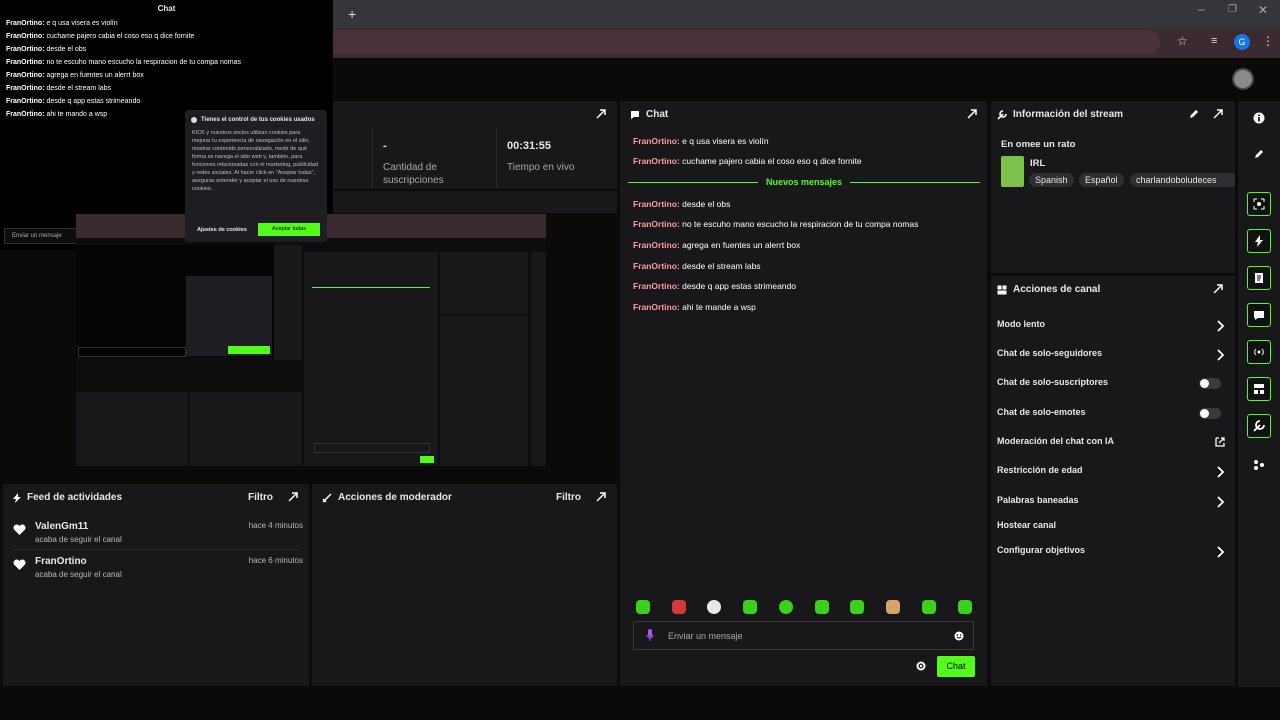  I want to click on subscribers-only-toggle, so click(1210, 383).